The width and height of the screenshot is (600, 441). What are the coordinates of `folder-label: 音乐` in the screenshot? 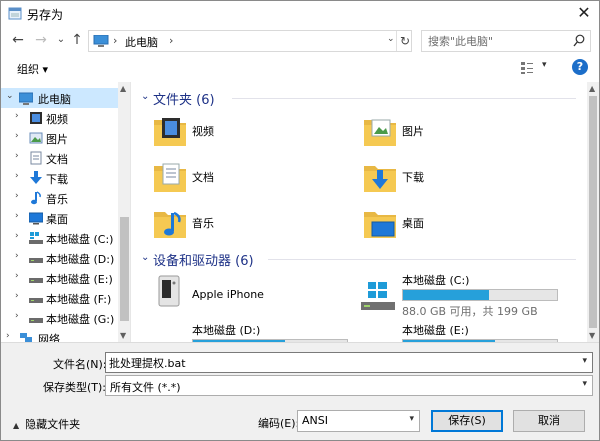 It's located at (203, 223).